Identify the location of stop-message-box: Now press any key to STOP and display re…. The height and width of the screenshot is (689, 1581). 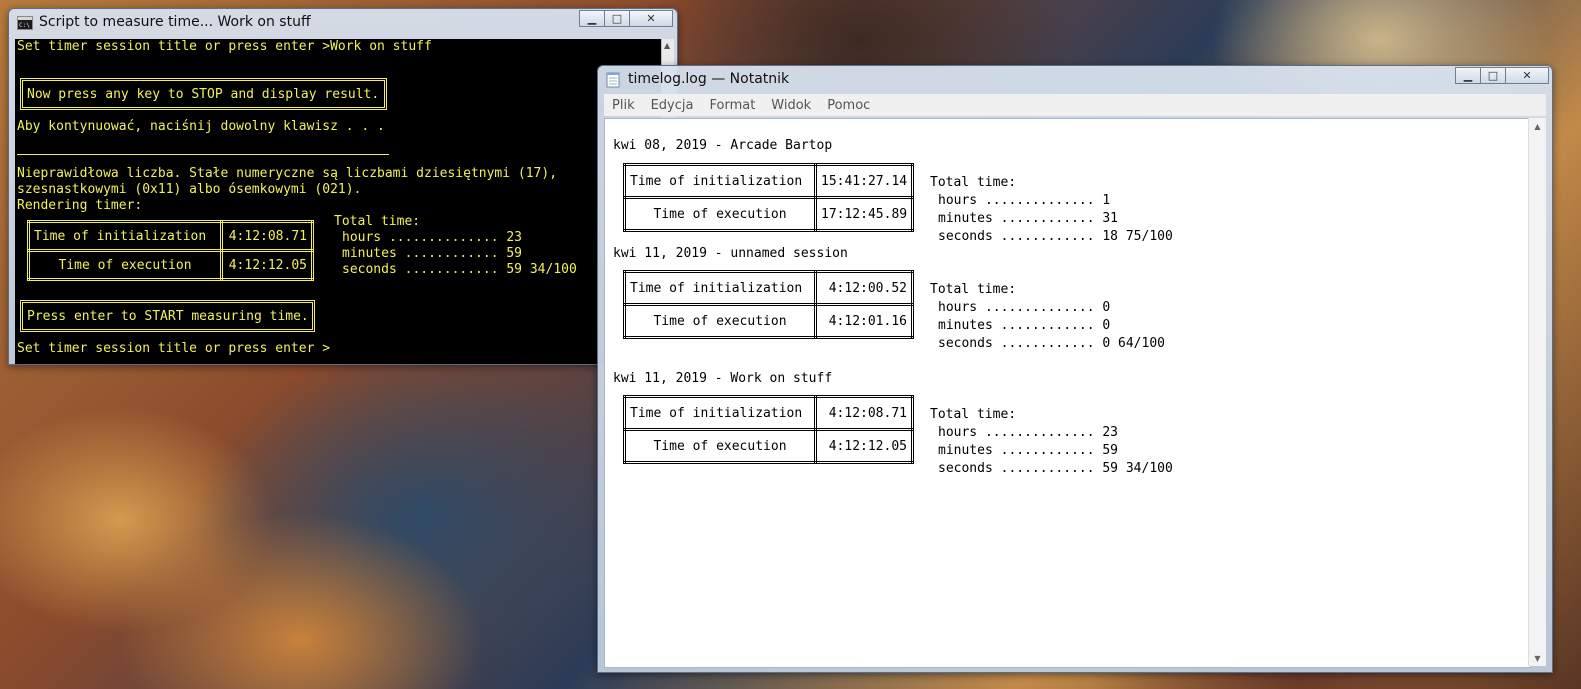
(203, 94).